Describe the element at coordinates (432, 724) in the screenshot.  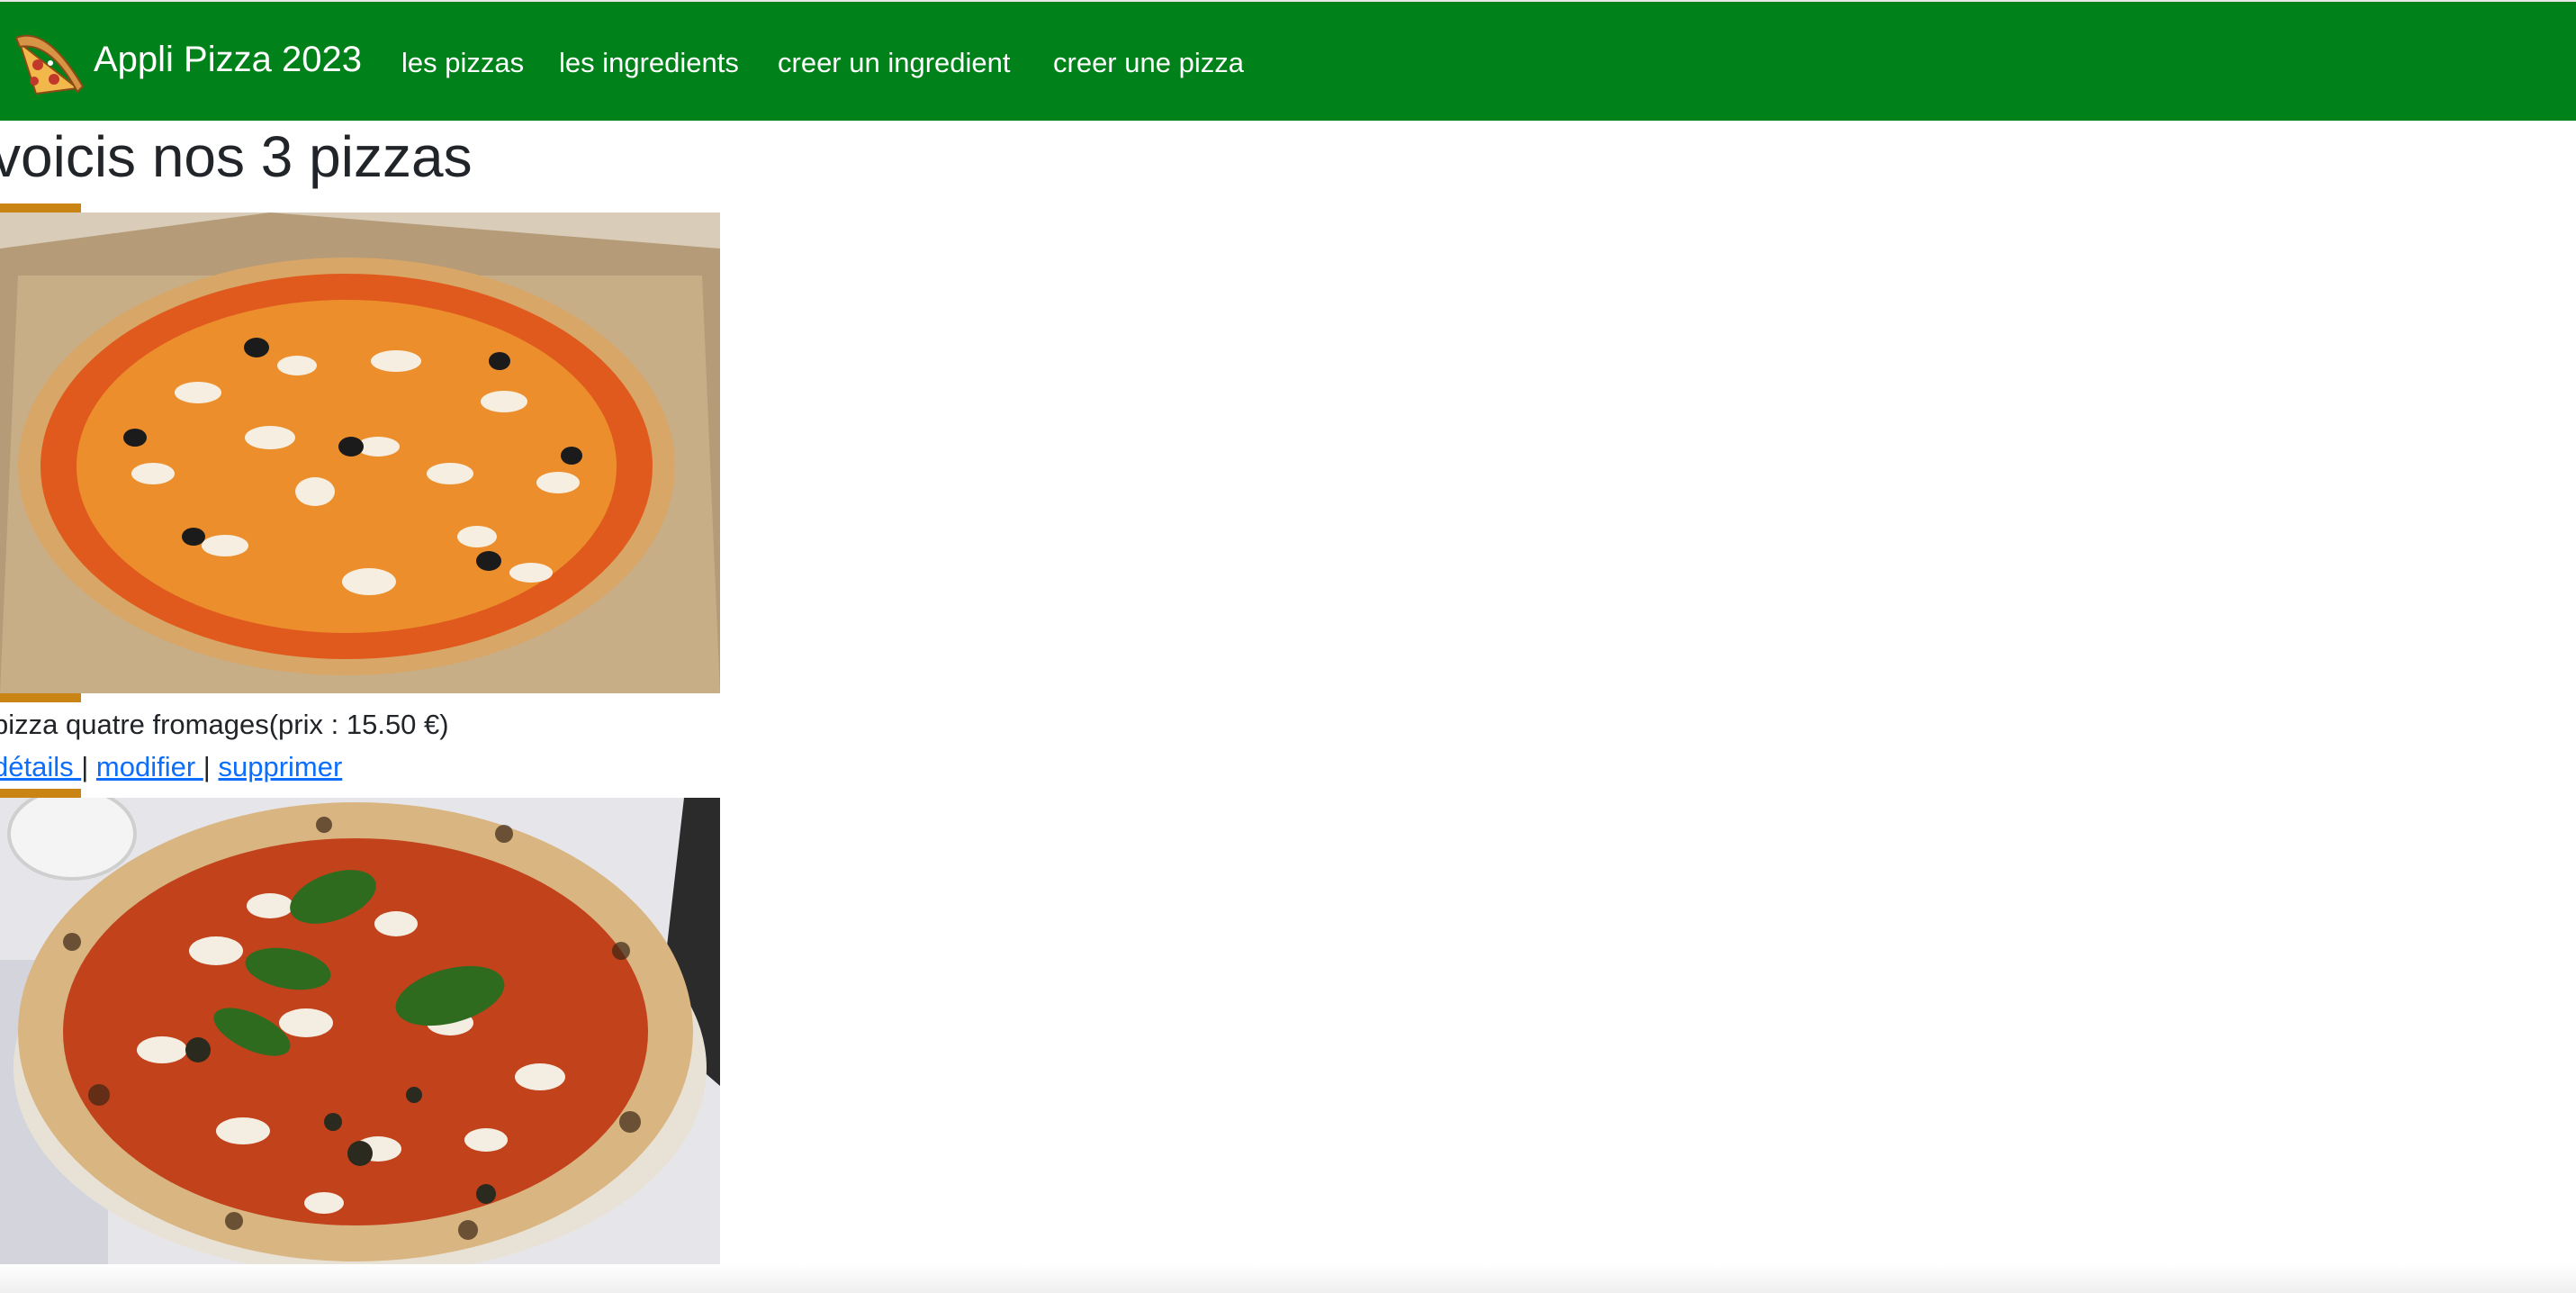
I see `currency-symbol: €` at that location.